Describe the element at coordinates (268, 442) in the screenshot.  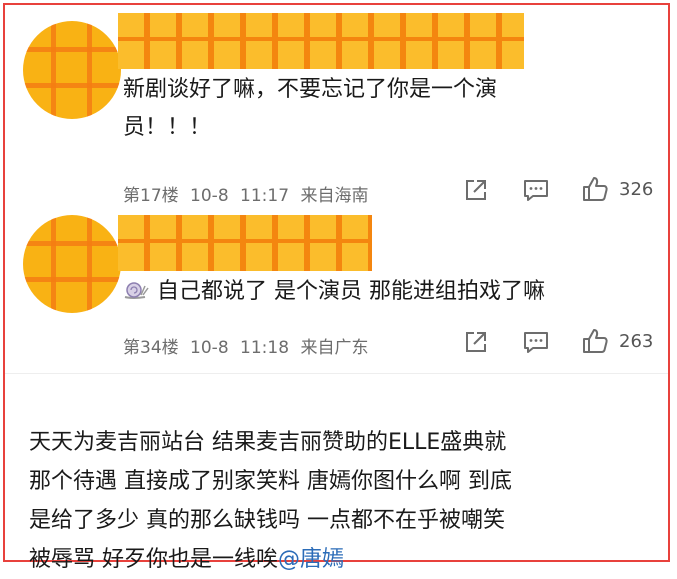
I see `post-line: 天天为麦吉丽站台 结果麦吉丽赞助的ELLE盛典就` at that location.